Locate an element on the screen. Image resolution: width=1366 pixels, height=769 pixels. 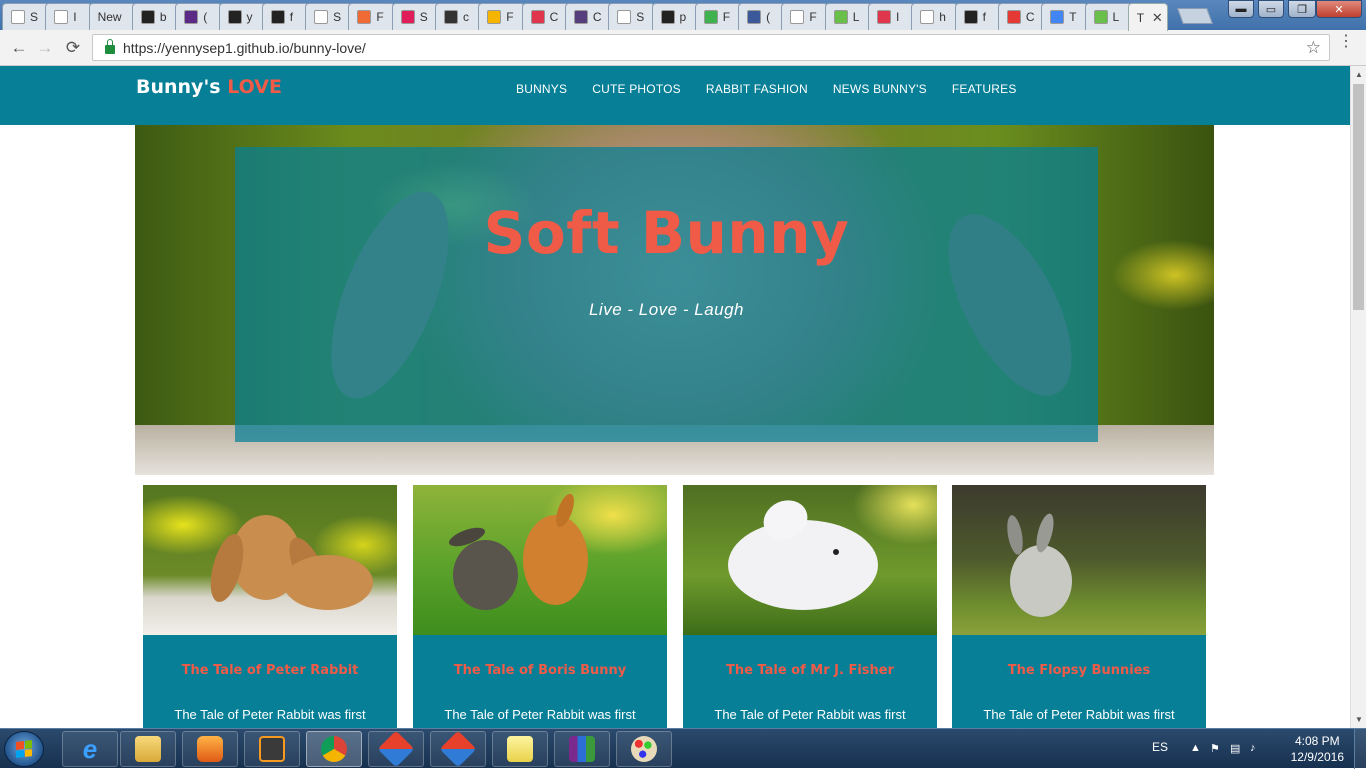
scrollbar-thumb is located at coordinates (1358, 197).